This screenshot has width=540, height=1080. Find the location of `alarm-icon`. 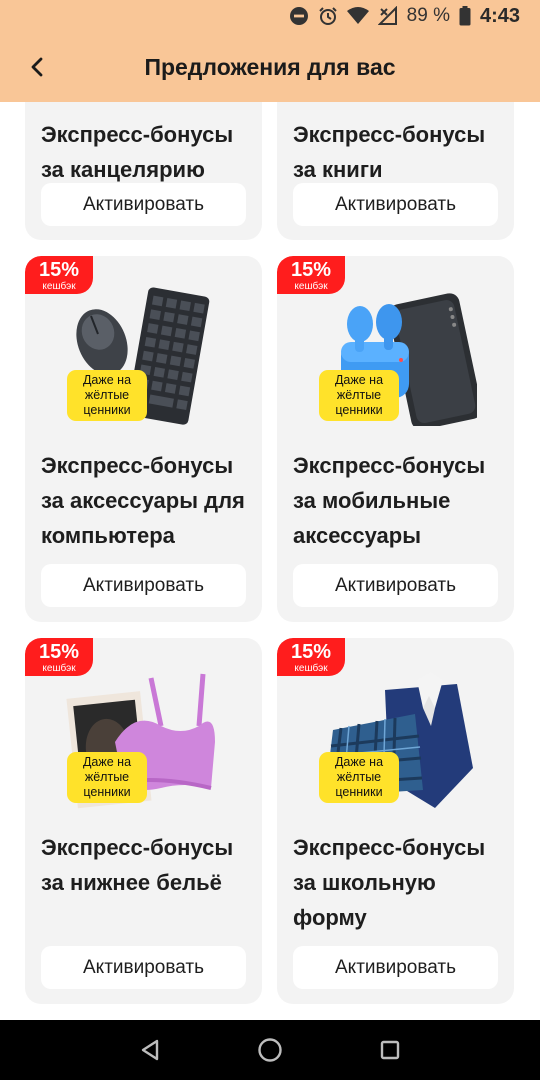

alarm-icon is located at coordinates (328, 16).